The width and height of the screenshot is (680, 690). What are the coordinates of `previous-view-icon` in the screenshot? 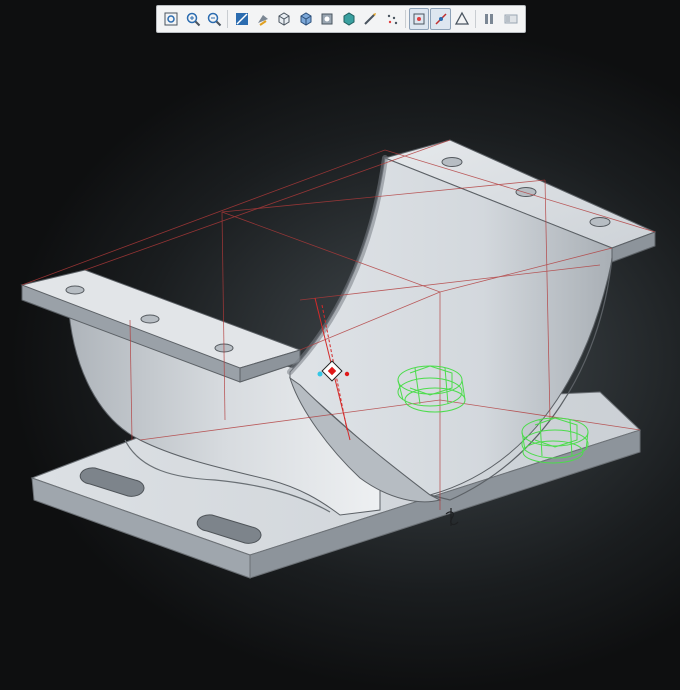 It's located at (241, 19).